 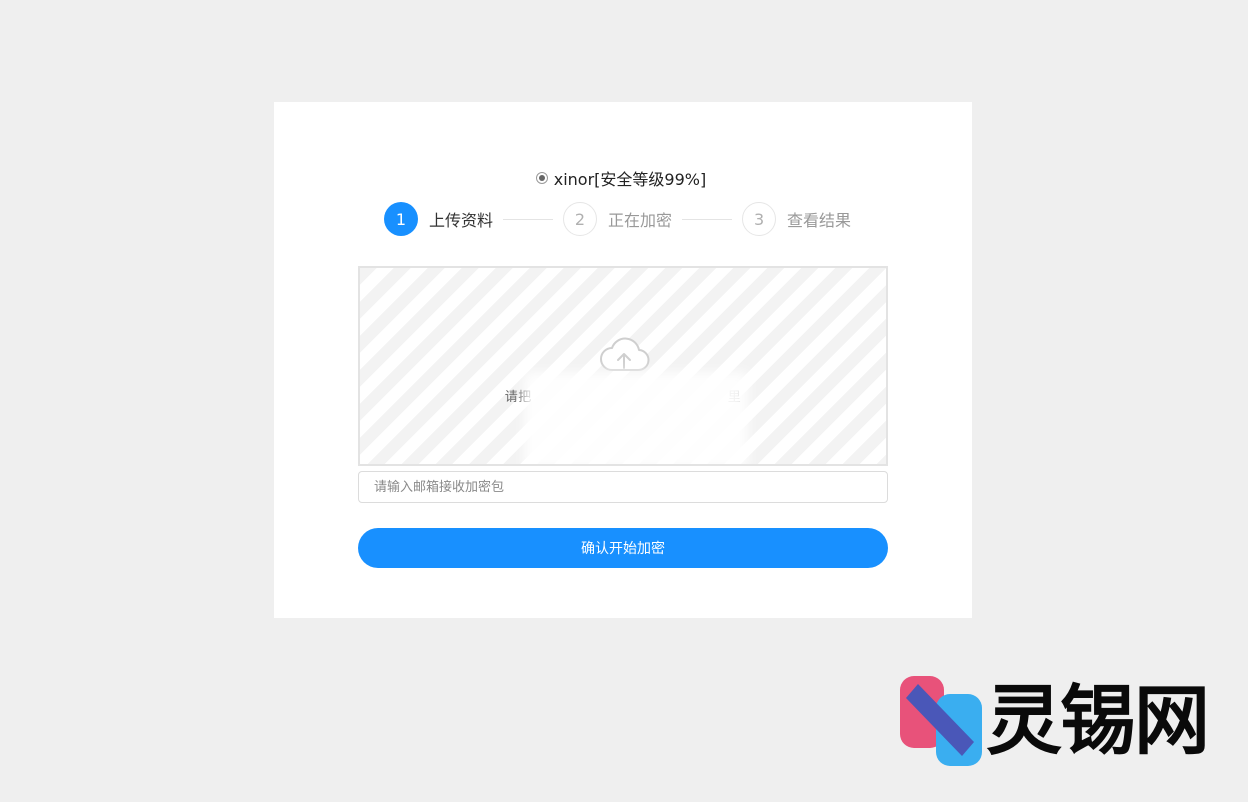 I want to click on step-number: 2, so click(x=580, y=219).